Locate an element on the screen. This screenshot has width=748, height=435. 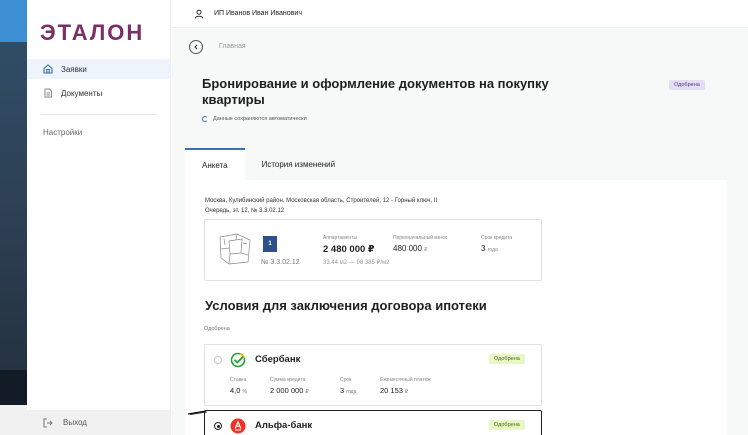
autosave-indicator: Данные сохраняются автоматически is located at coordinates (254, 119).